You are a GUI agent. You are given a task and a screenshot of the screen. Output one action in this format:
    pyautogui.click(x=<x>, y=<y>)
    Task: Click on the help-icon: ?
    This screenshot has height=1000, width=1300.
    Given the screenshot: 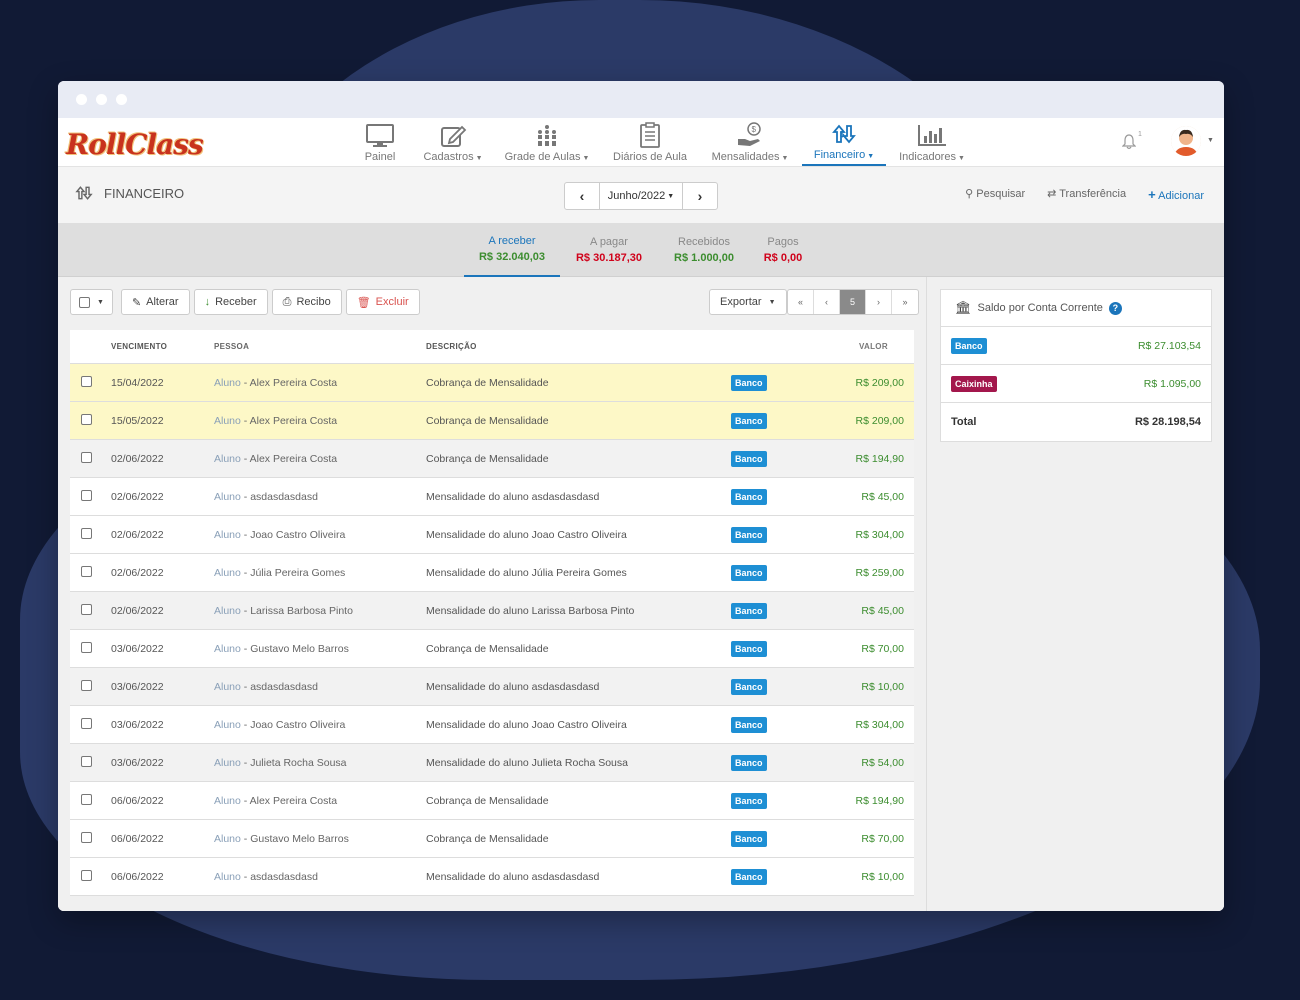 What is the action you would take?
    pyautogui.click(x=1115, y=308)
    